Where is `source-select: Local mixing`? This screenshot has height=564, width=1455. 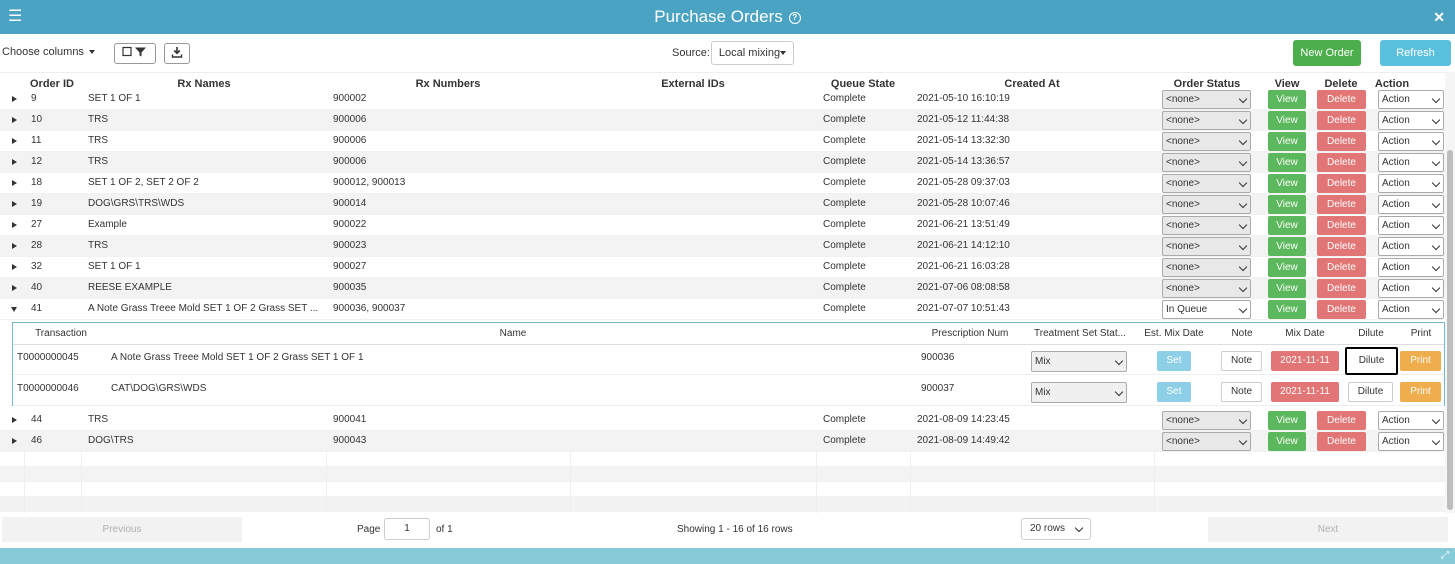 source-select: Local mixing is located at coordinates (752, 53).